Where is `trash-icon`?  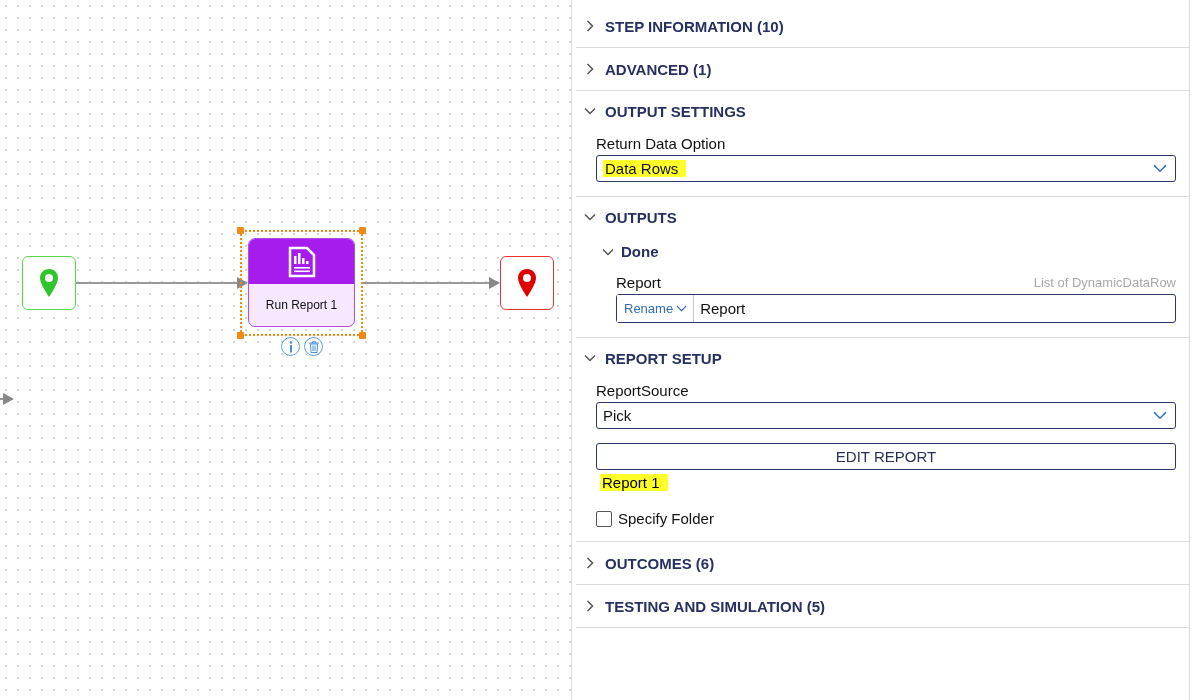 trash-icon is located at coordinates (313, 346).